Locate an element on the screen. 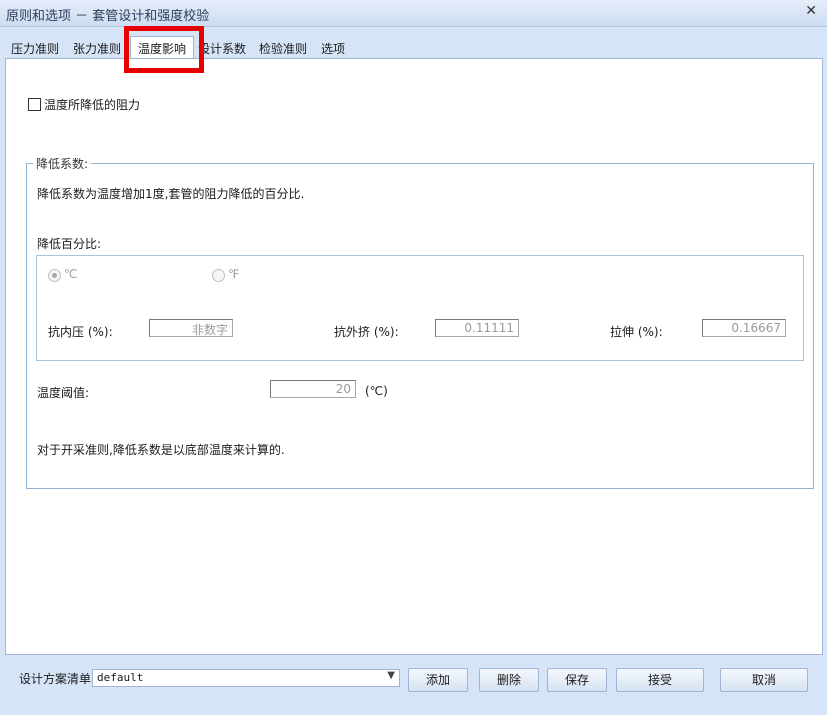 The image size is (827, 715). tab-check-criteria: 检验准则 is located at coordinates (283, 48).